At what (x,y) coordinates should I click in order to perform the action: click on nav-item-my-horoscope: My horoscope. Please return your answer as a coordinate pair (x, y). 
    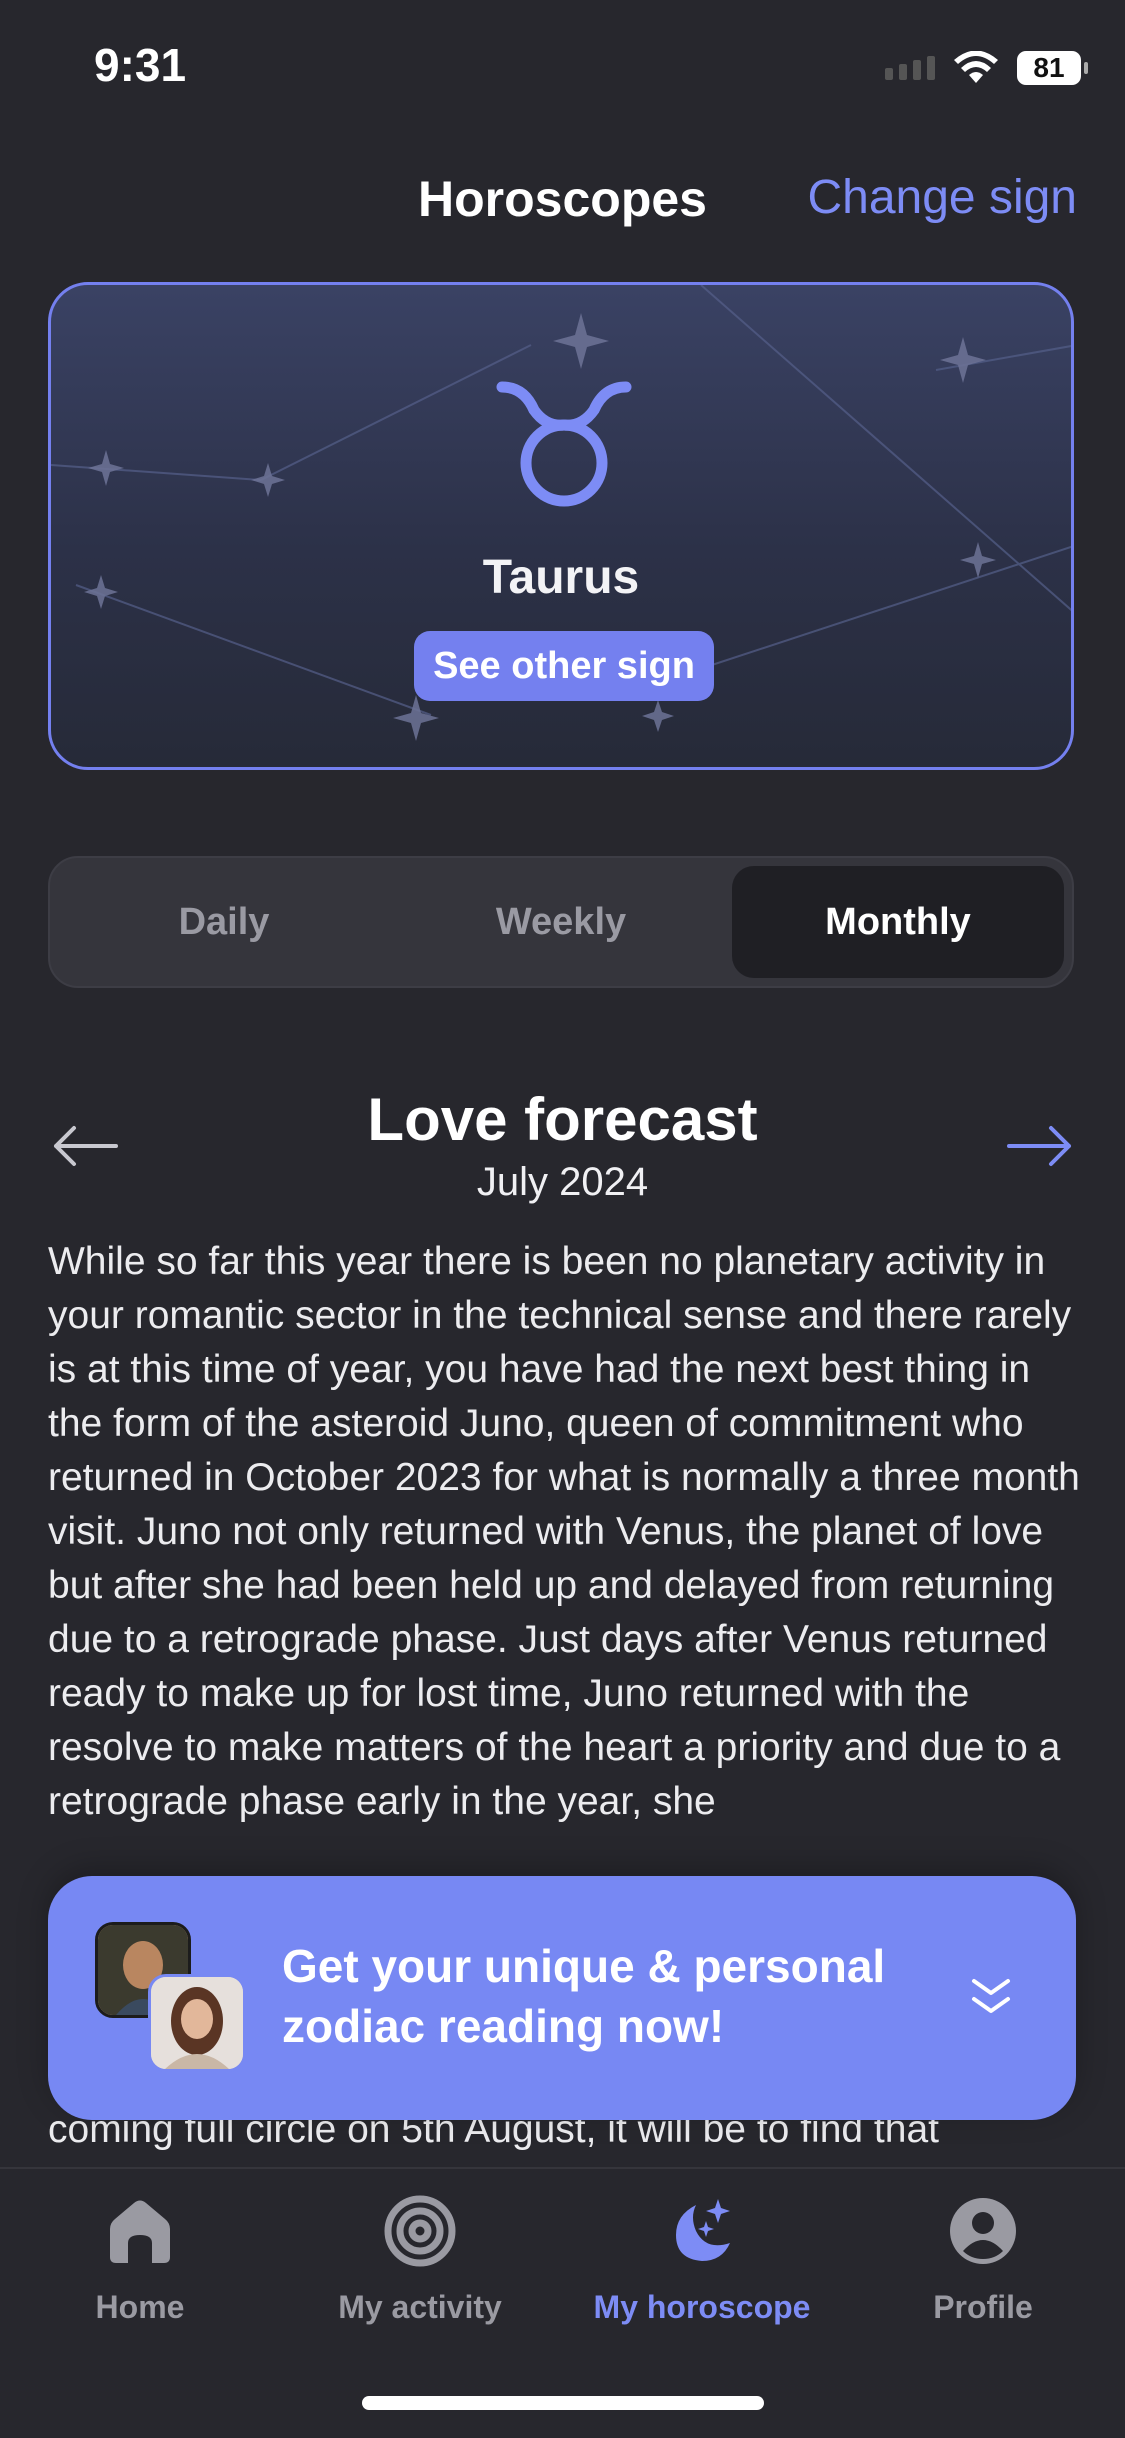
    Looking at the image, I should click on (702, 2260).